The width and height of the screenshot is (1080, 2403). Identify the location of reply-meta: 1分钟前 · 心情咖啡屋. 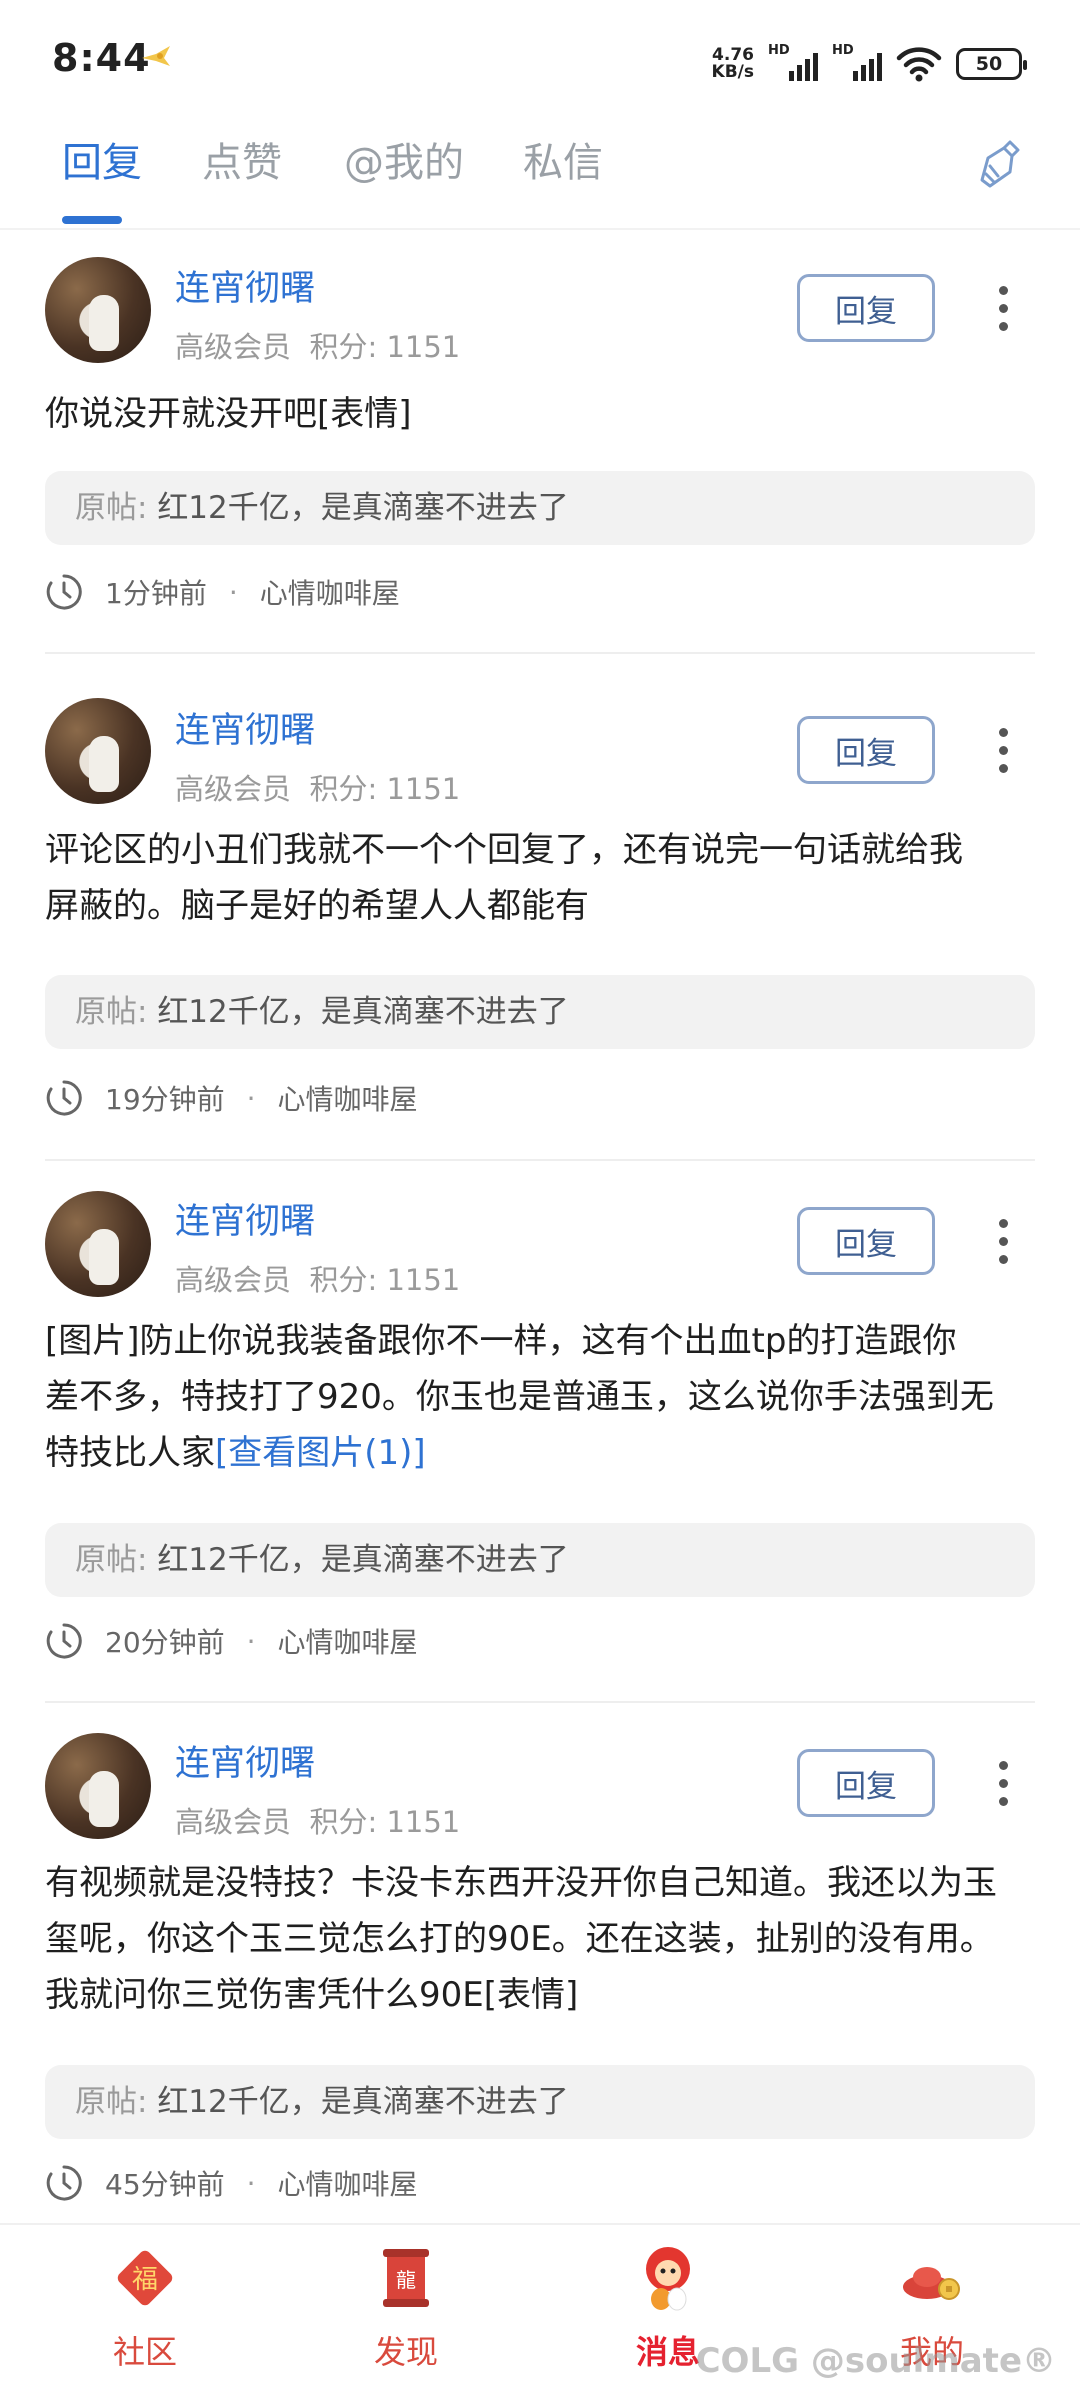
(222, 592).